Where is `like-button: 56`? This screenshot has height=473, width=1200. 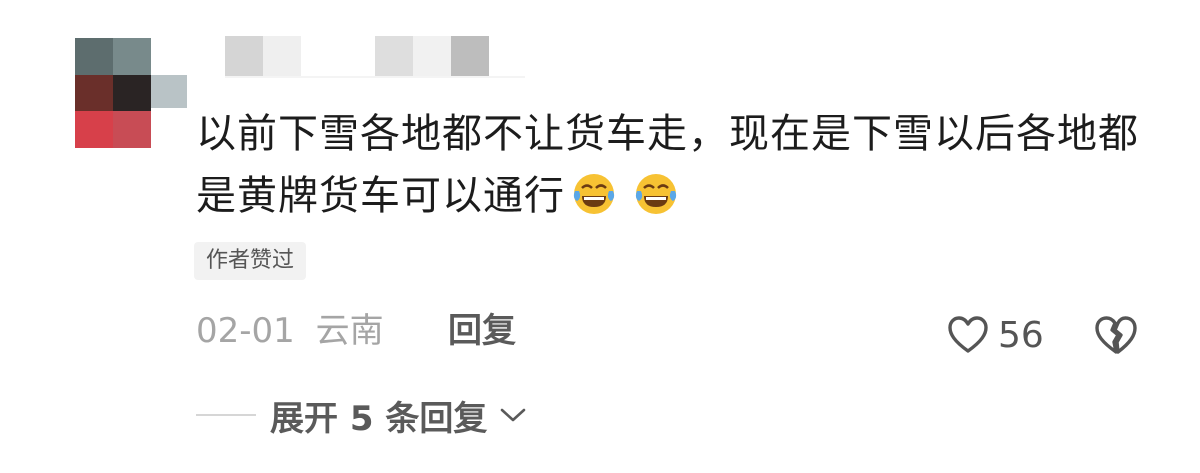
like-button: 56 is located at coordinates (995, 335).